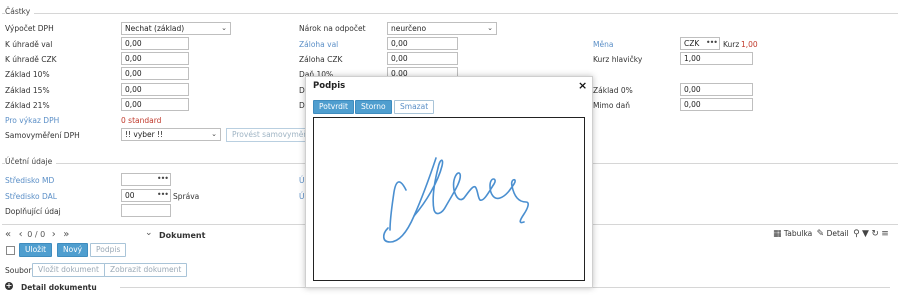 The image size is (900, 308). What do you see at coordinates (30, 180) in the screenshot?
I see `stredisko-md-label: Středisko MD` at bounding box center [30, 180].